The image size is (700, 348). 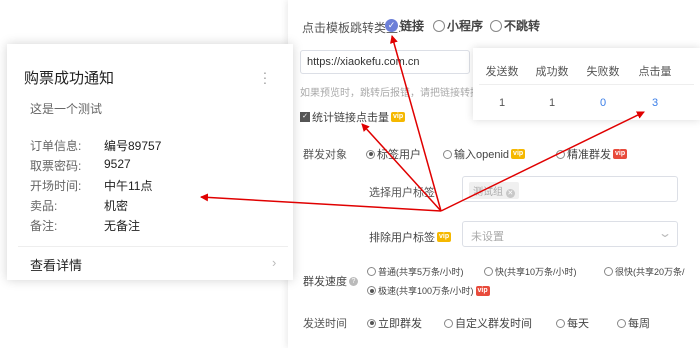 What do you see at coordinates (56, 146) in the screenshot?
I see `field-key: 订单信息:` at bounding box center [56, 146].